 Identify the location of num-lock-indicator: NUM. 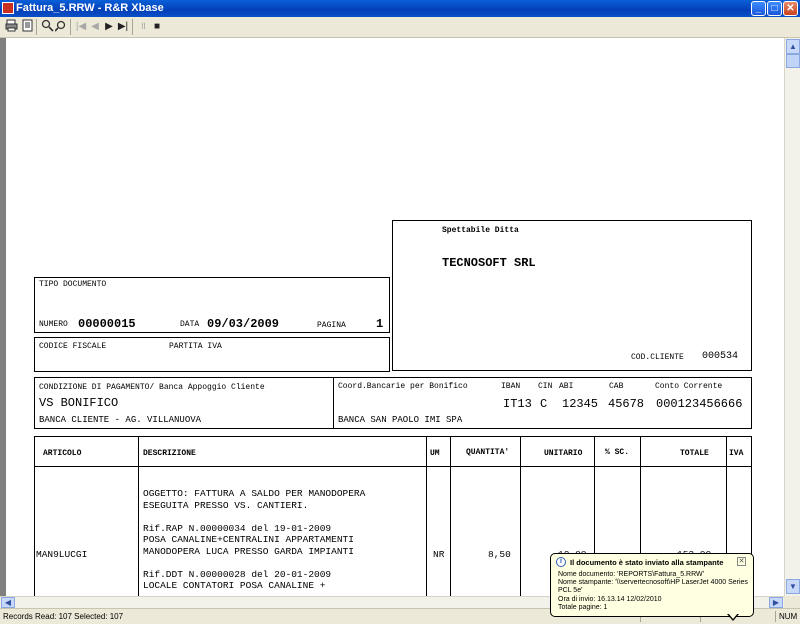
(788, 616).